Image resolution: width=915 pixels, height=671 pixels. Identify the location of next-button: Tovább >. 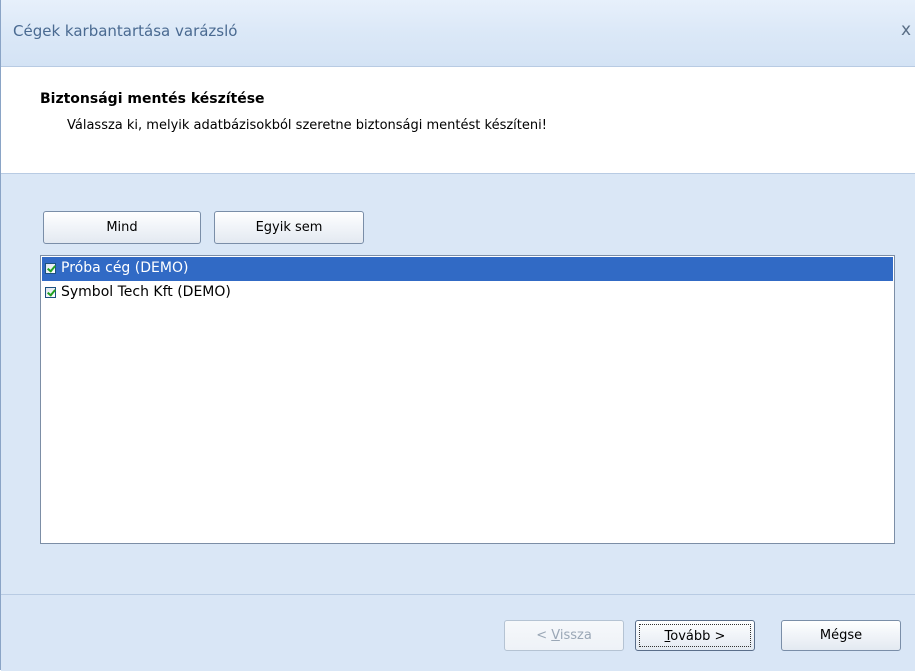
(695, 635).